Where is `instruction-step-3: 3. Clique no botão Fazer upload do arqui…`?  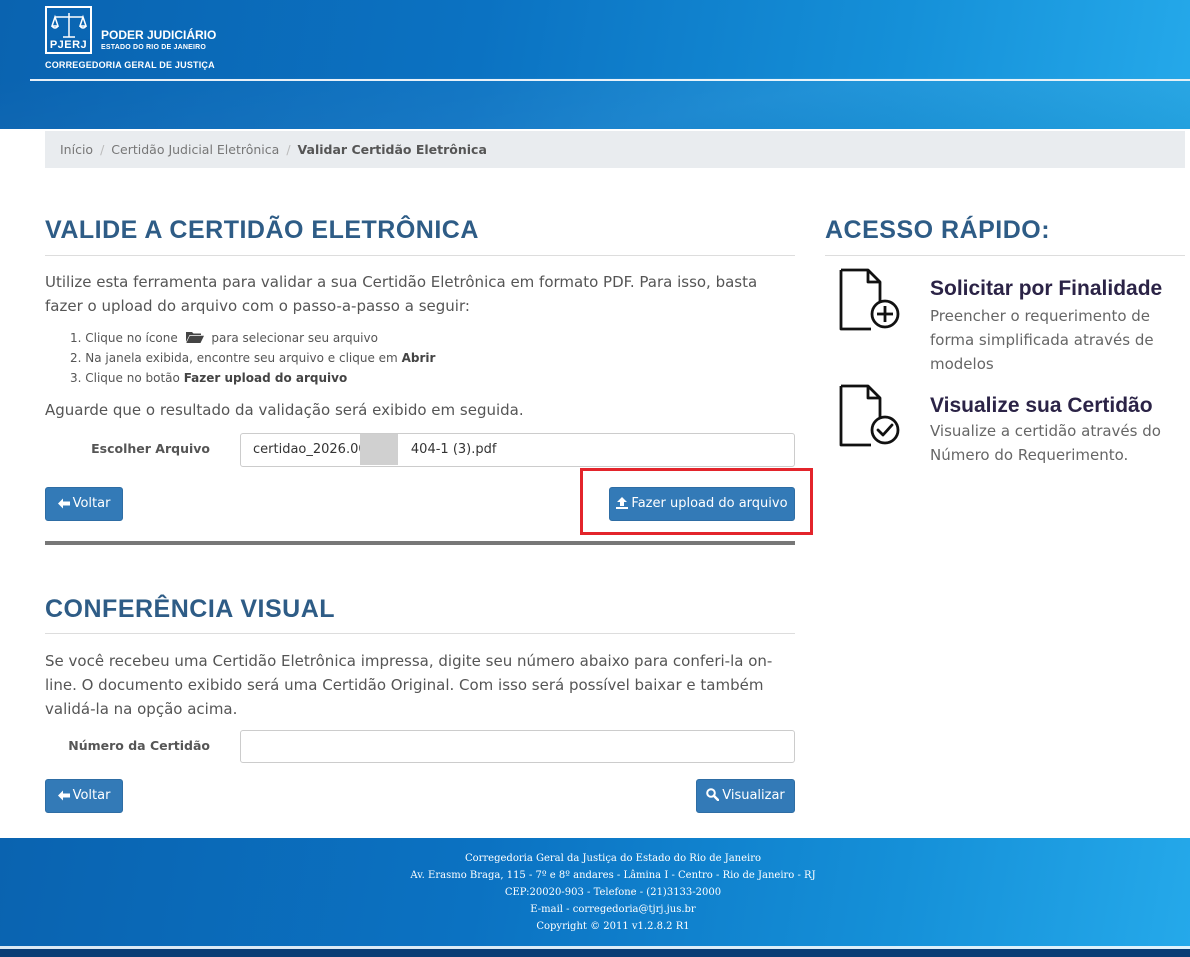 instruction-step-3: 3. Clique no botão Fazer upload do arqui… is located at coordinates (209, 378).